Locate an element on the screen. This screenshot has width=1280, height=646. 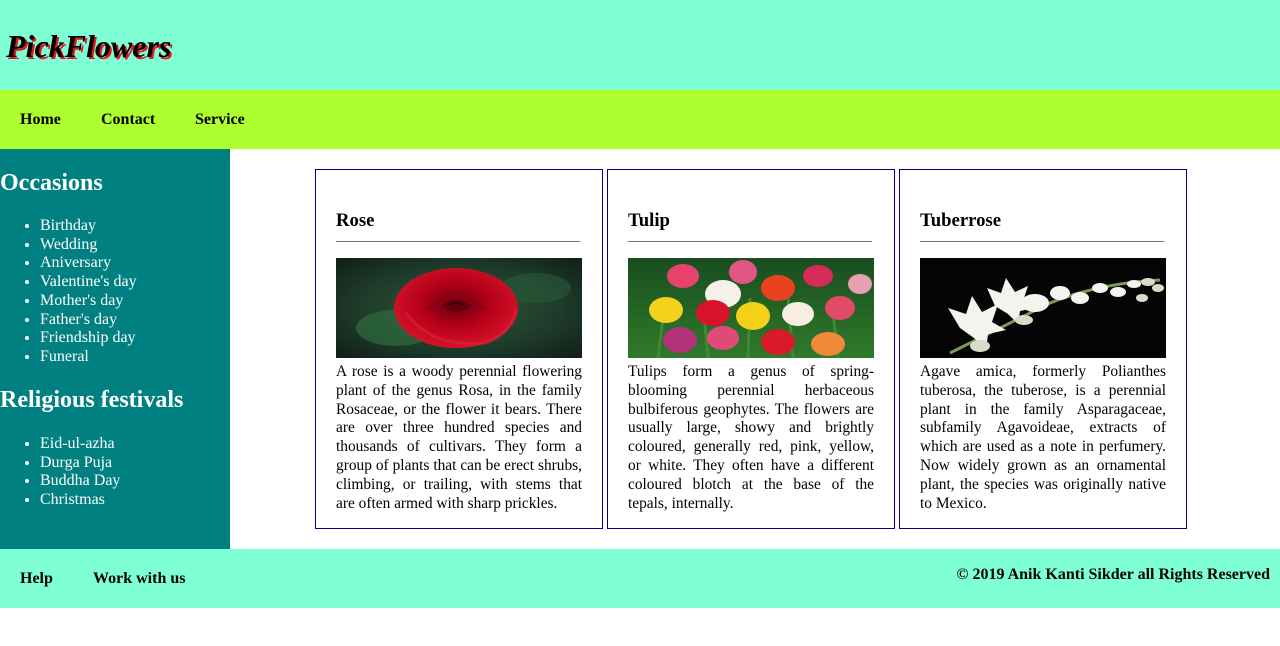
sidebar-item-buddha-day: Buddha Day is located at coordinates (135, 481).